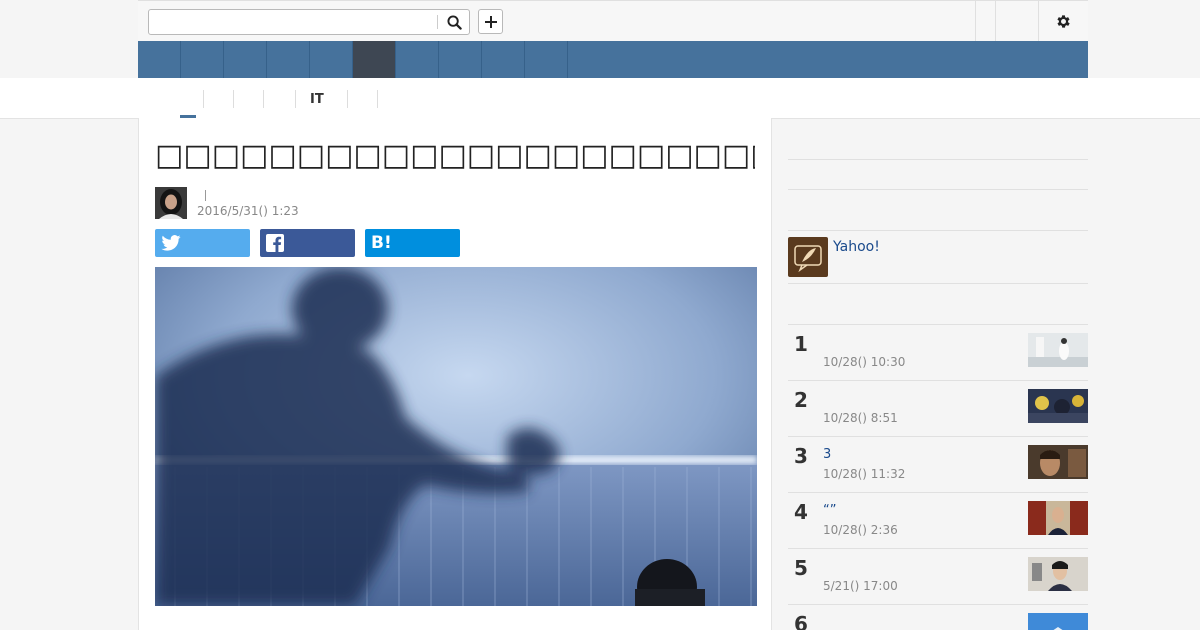 Image resolution: width=1200 pixels, height=630 pixels. Describe the element at coordinates (864, 474) in the screenshot. I see `rank-time: 10/28() 11:32` at that location.